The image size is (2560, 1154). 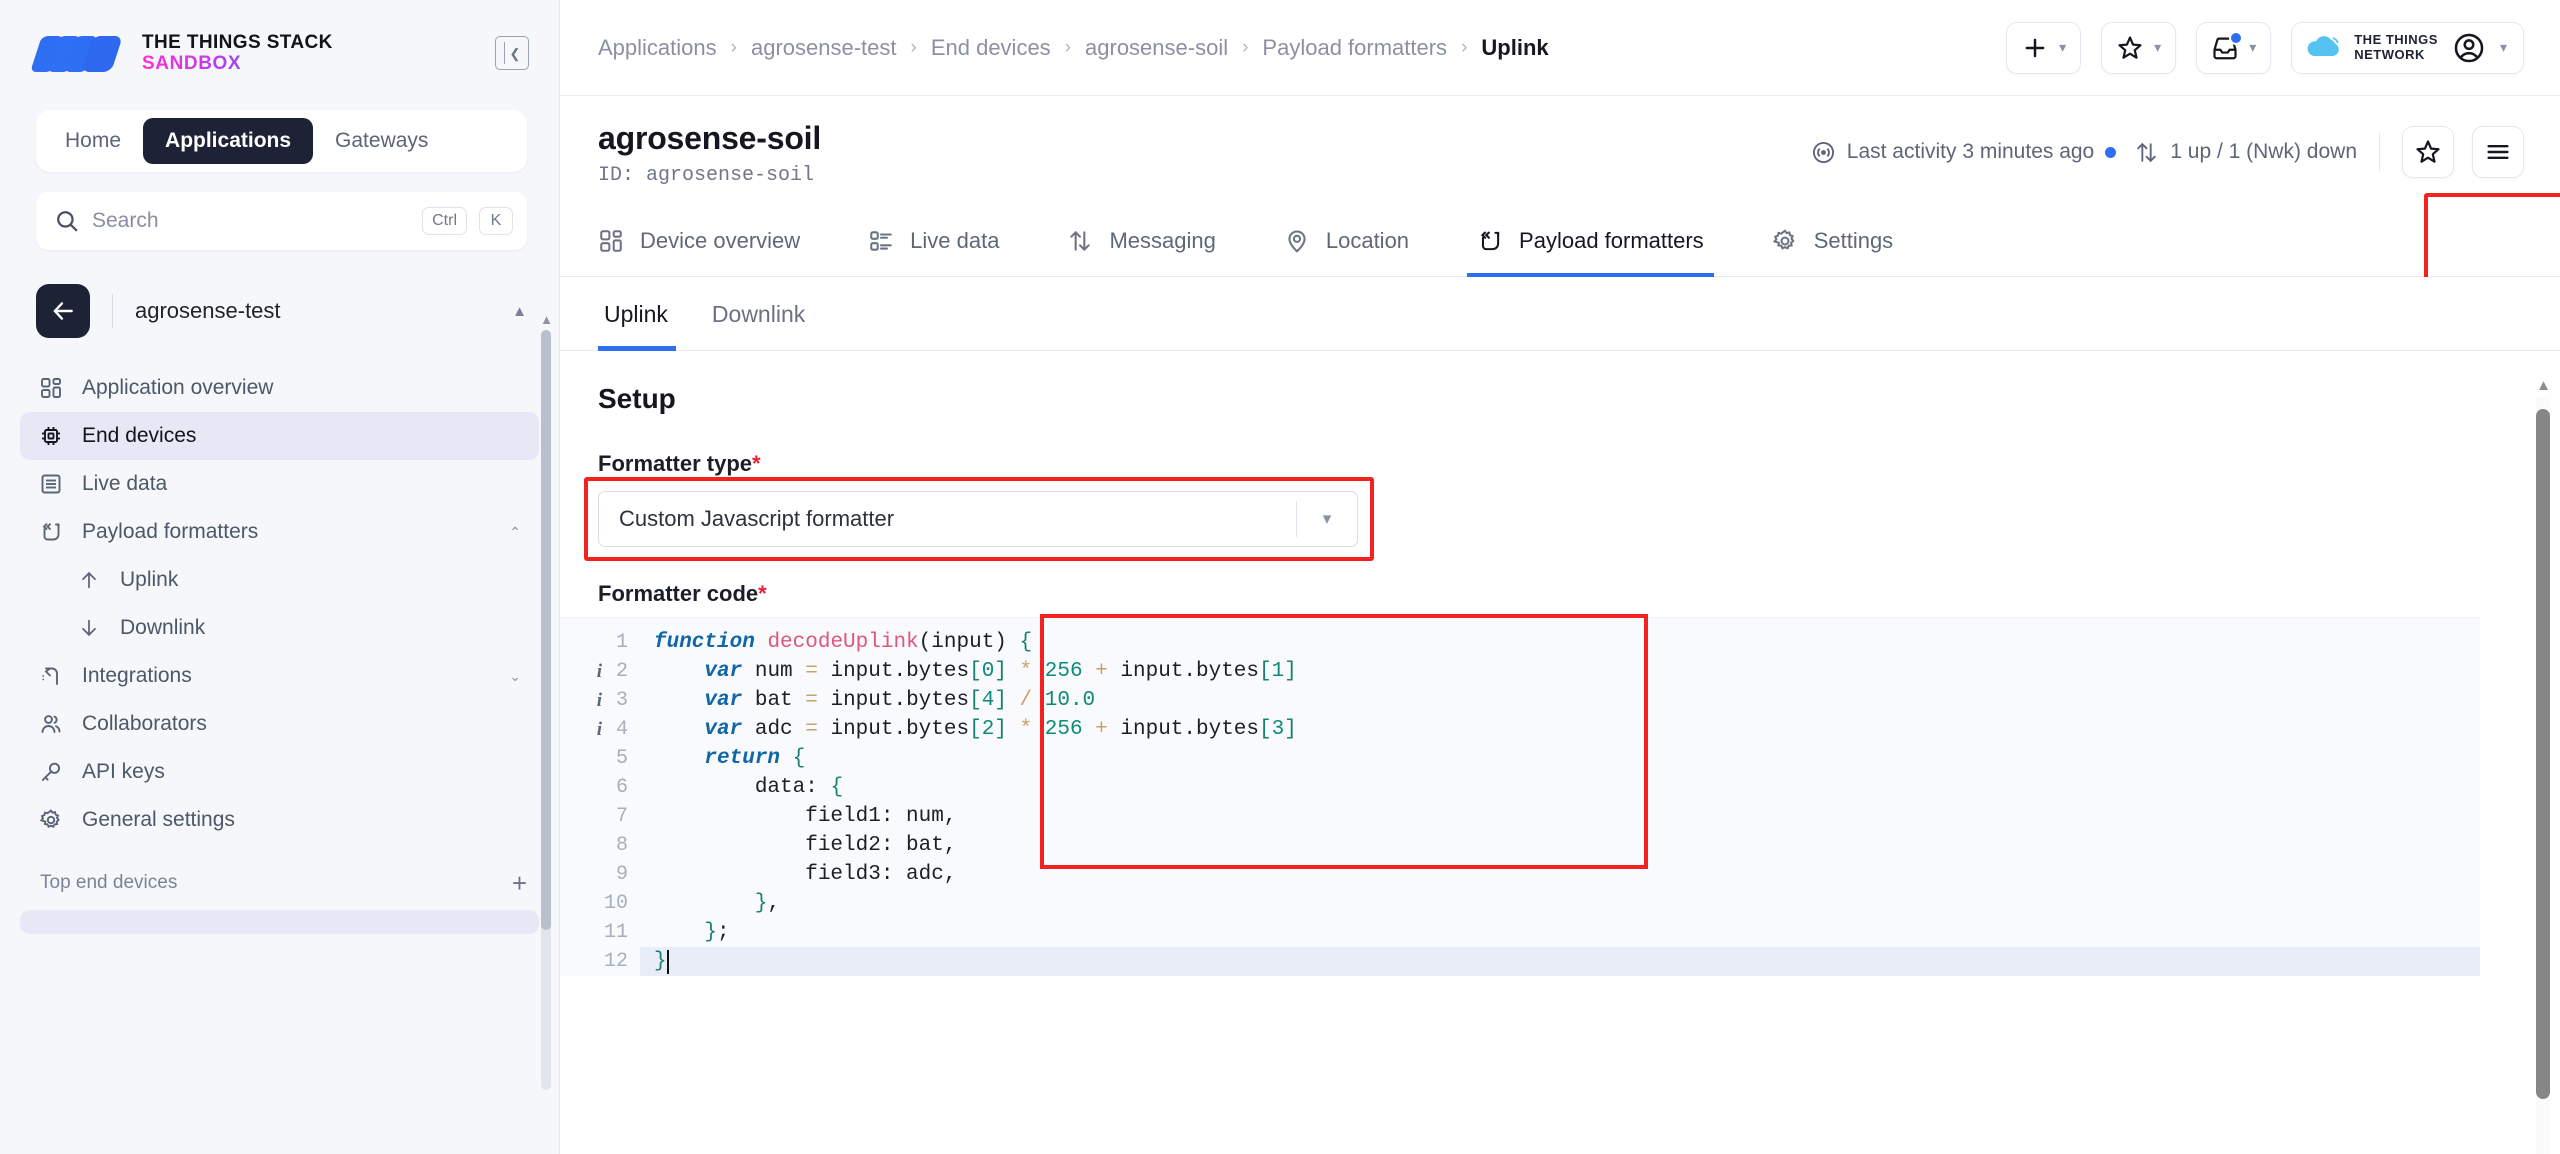 I want to click on sidebar-item-label: Payload formatters, so click(x=170, y=531).